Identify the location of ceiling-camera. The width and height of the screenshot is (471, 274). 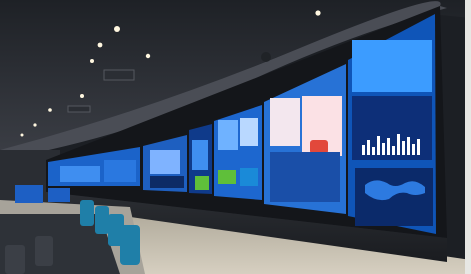
(266, 57).